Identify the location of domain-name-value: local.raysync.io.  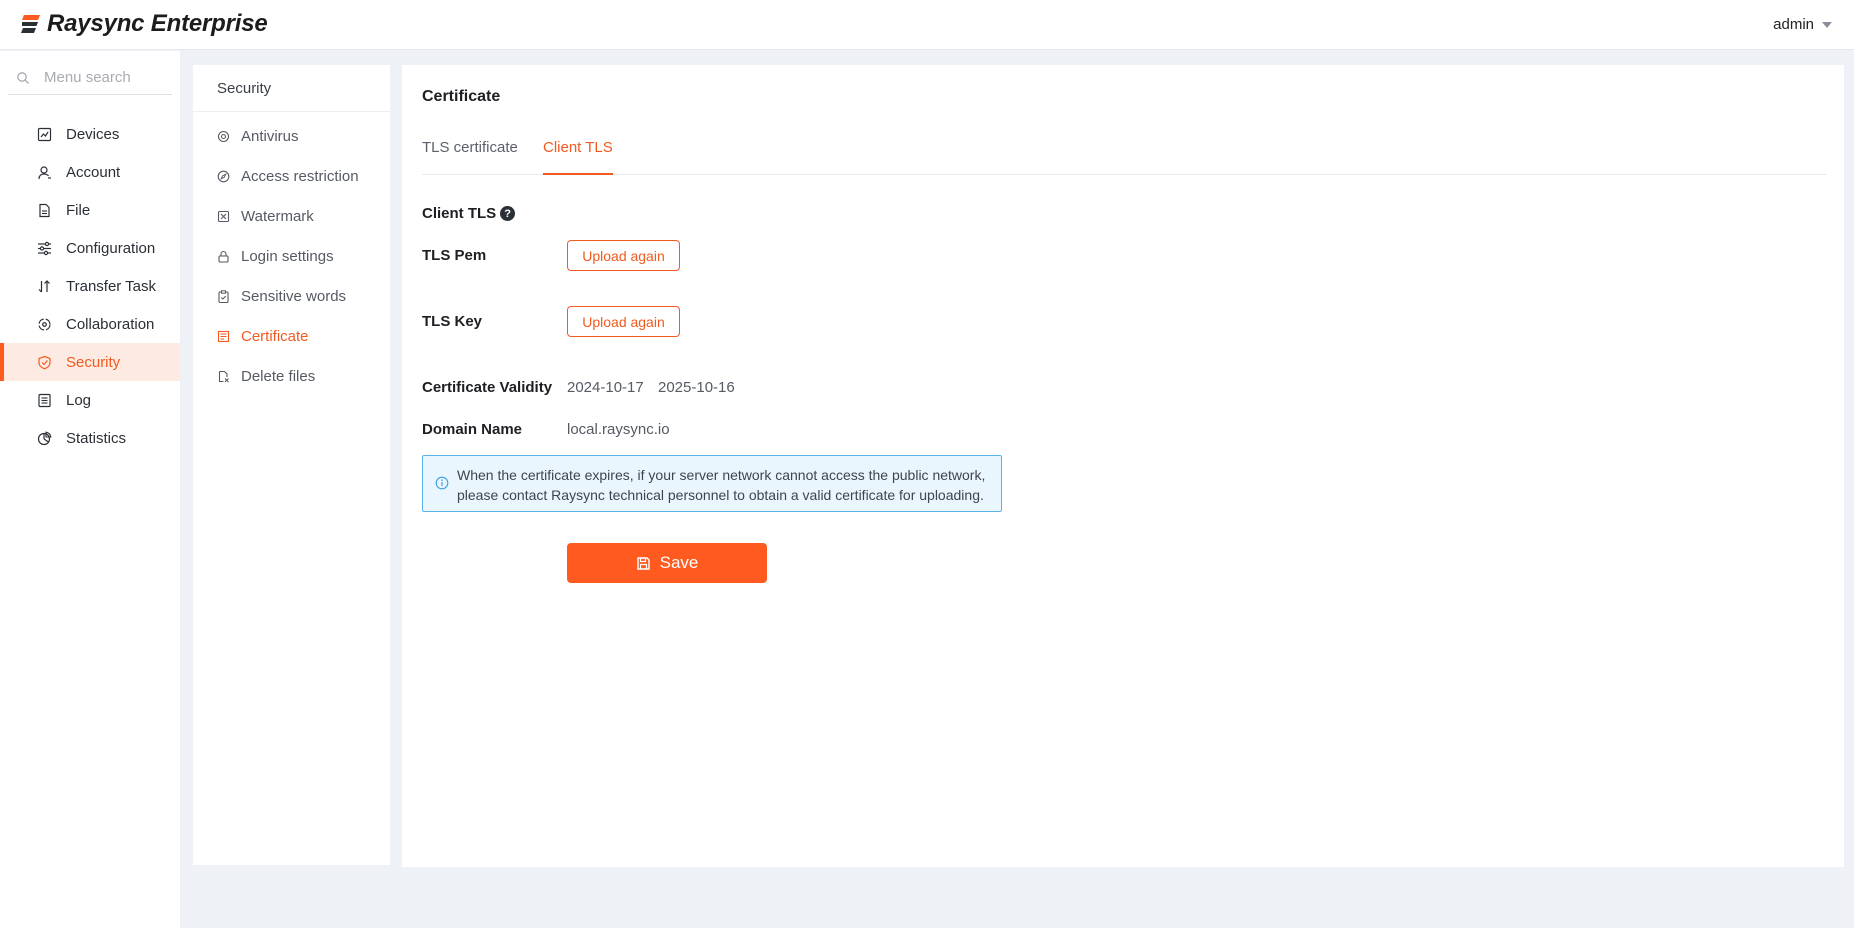
(618, 429).